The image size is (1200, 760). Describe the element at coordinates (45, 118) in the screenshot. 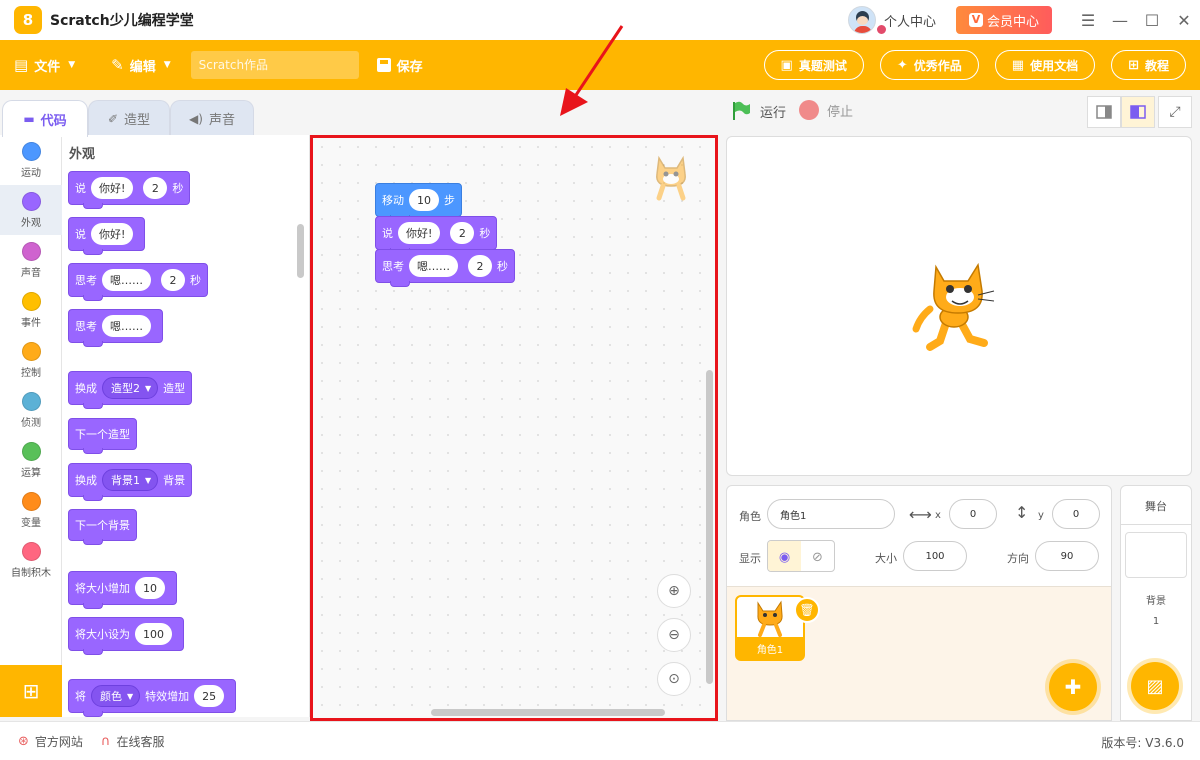

I see `tab-code: ▬ 代码` at that location.